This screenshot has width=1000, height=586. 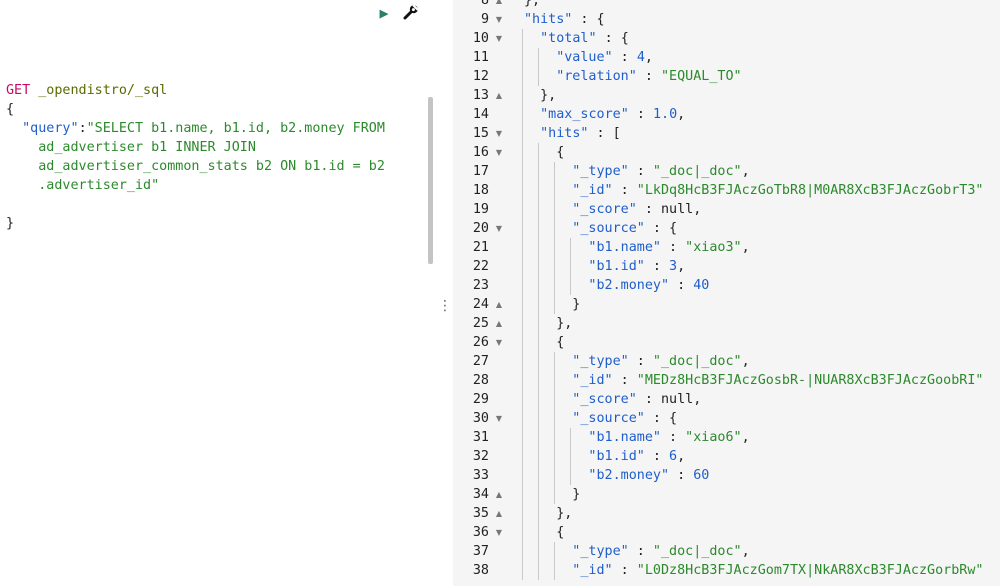 I want to click on response-line: 30 ▼ "_source" : {, so click(x=726, y=418).